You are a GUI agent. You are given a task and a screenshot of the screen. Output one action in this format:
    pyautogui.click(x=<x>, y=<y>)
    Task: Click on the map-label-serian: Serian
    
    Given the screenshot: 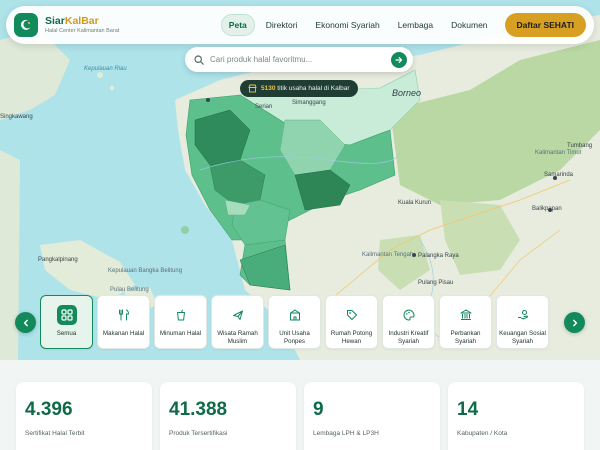 What is the action you would take?
    pyautogui.click(x=264, y=107)
    